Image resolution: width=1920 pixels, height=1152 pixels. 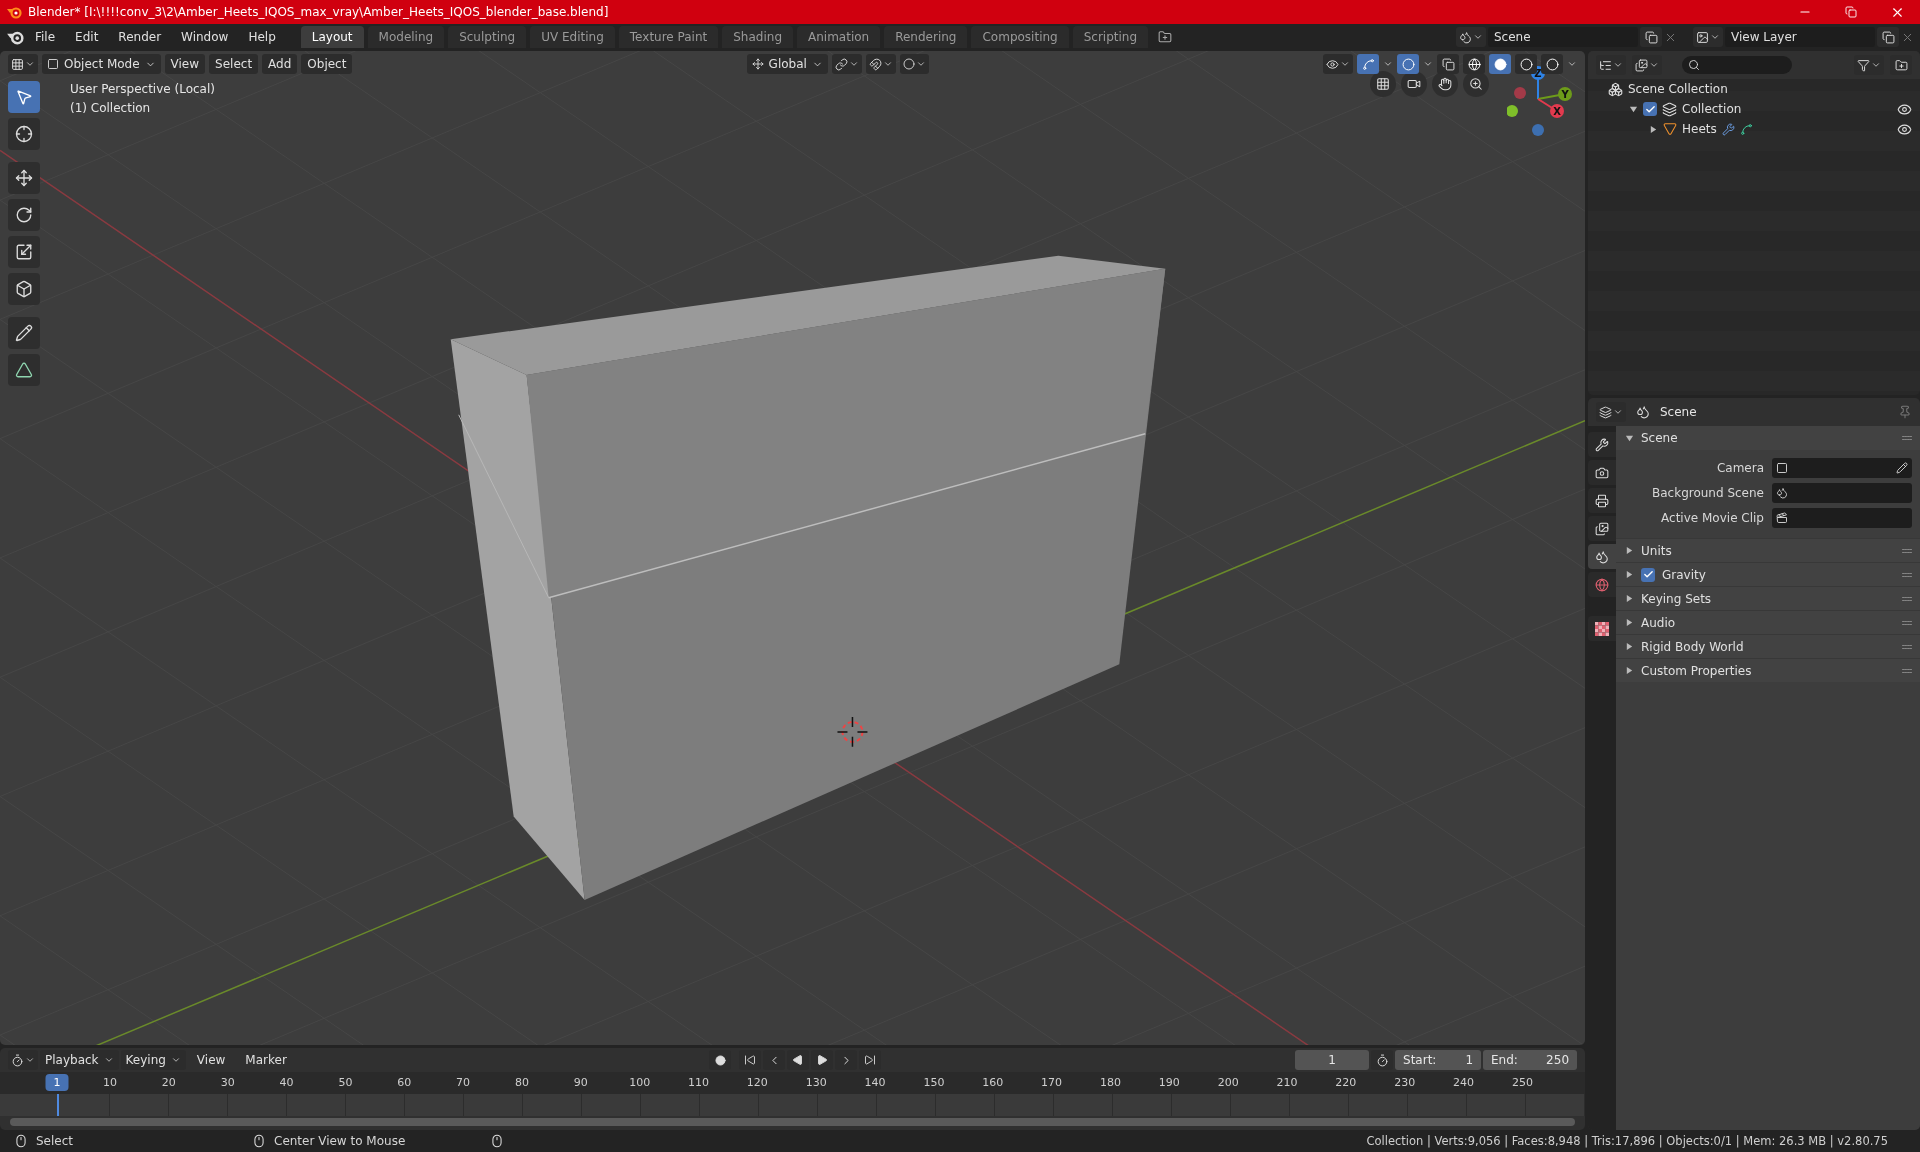 I want to click on pivot-button, so click(x=846, y=64).